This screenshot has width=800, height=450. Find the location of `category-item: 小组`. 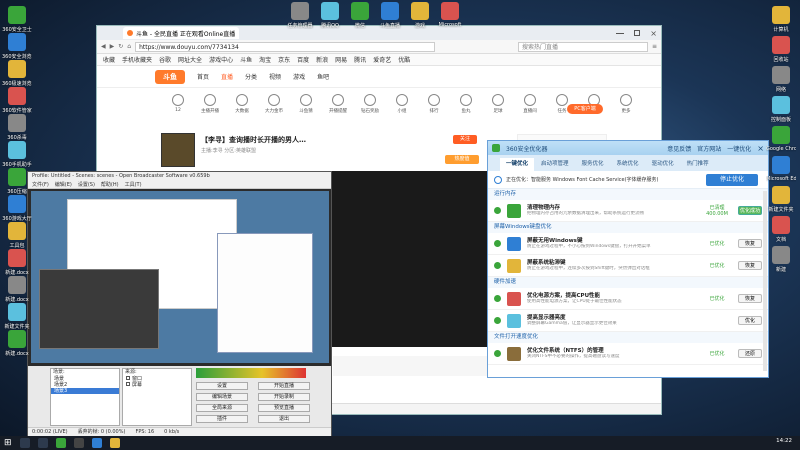

category-item: 小组 is located at coordinates (402, 106).